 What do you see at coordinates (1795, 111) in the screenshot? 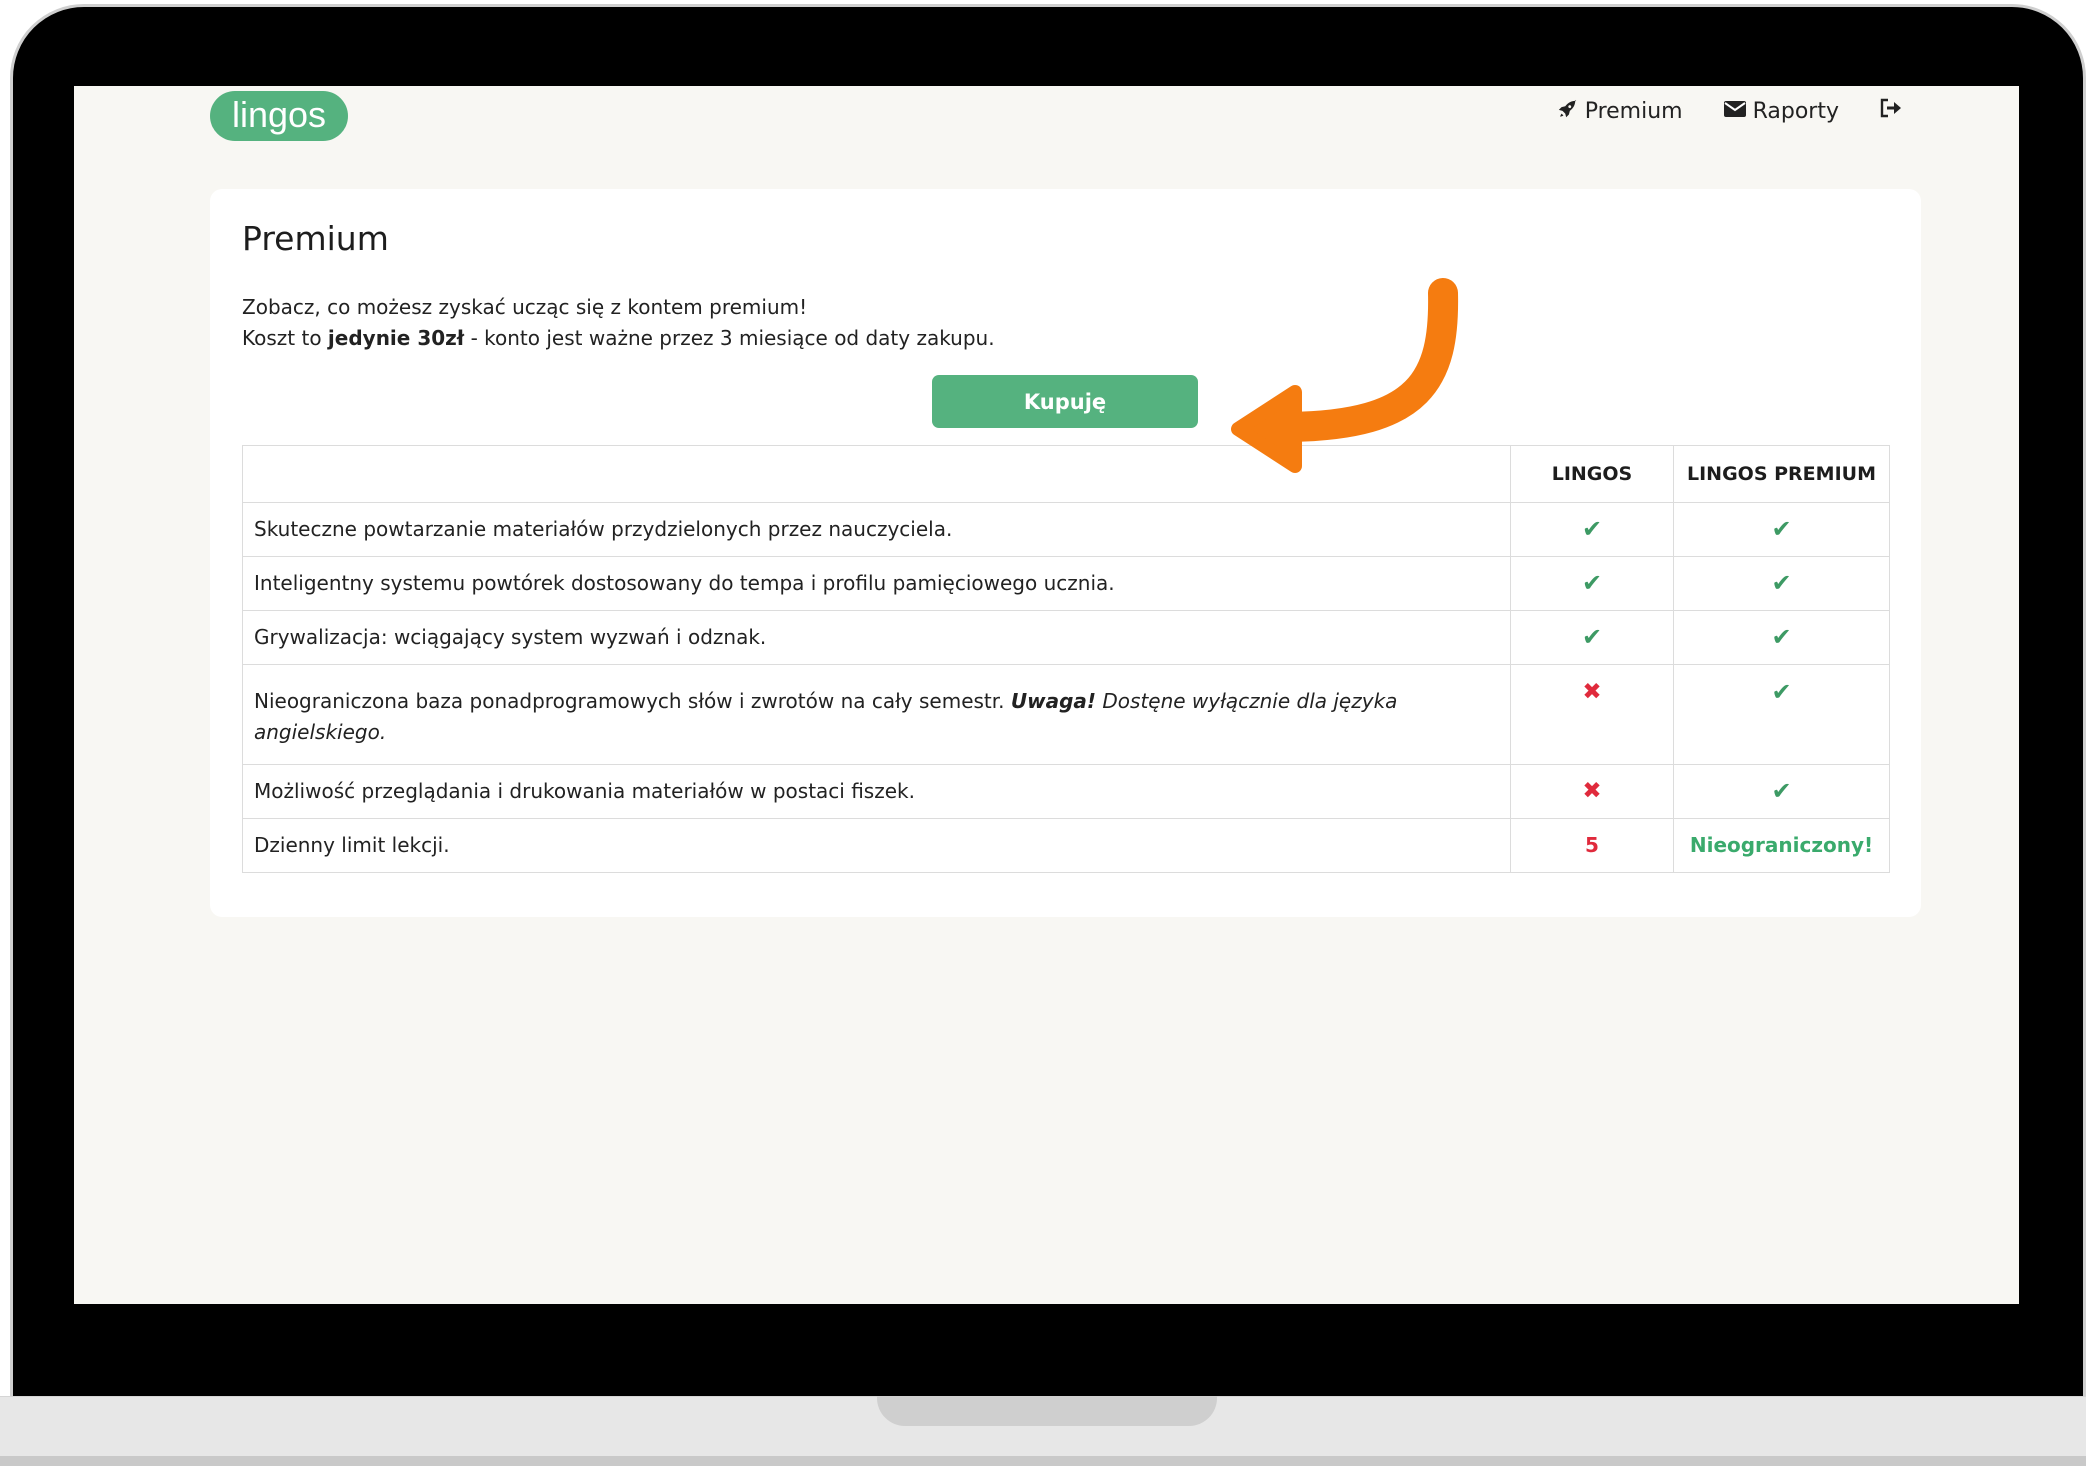
I see `nav-reports-label: Raporty` at bounding box center [1795, 111].